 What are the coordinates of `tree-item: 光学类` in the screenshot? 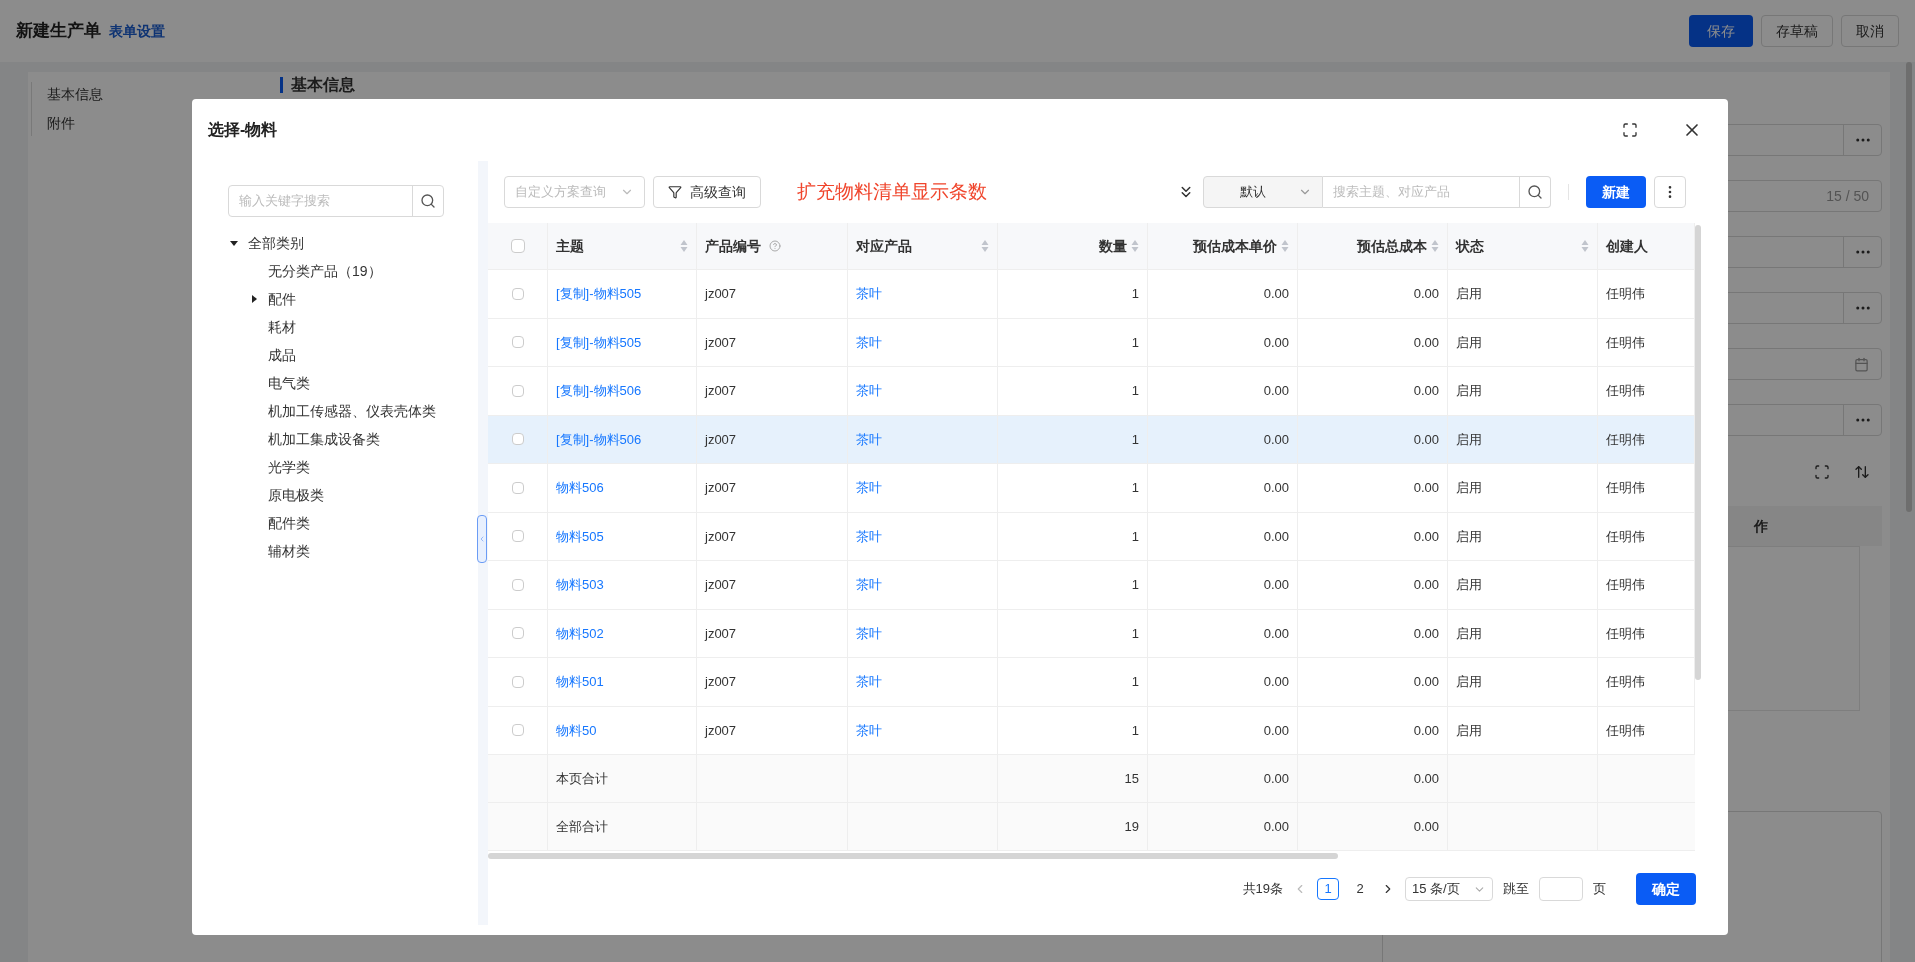 It's located at (336, 467).